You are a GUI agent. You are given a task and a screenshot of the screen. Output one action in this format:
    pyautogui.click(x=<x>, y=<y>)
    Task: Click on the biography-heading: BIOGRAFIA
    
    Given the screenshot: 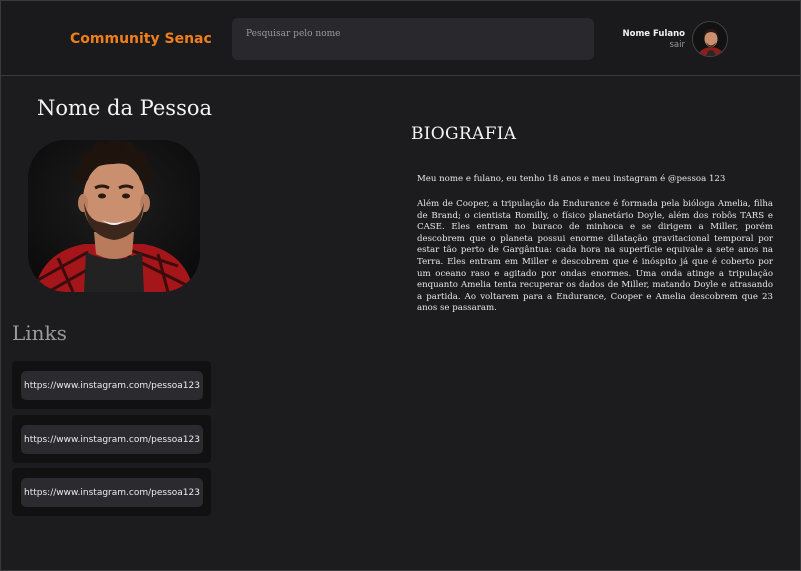 What is the action you would take?
    pyautogui.click(x=464, y=134)
    